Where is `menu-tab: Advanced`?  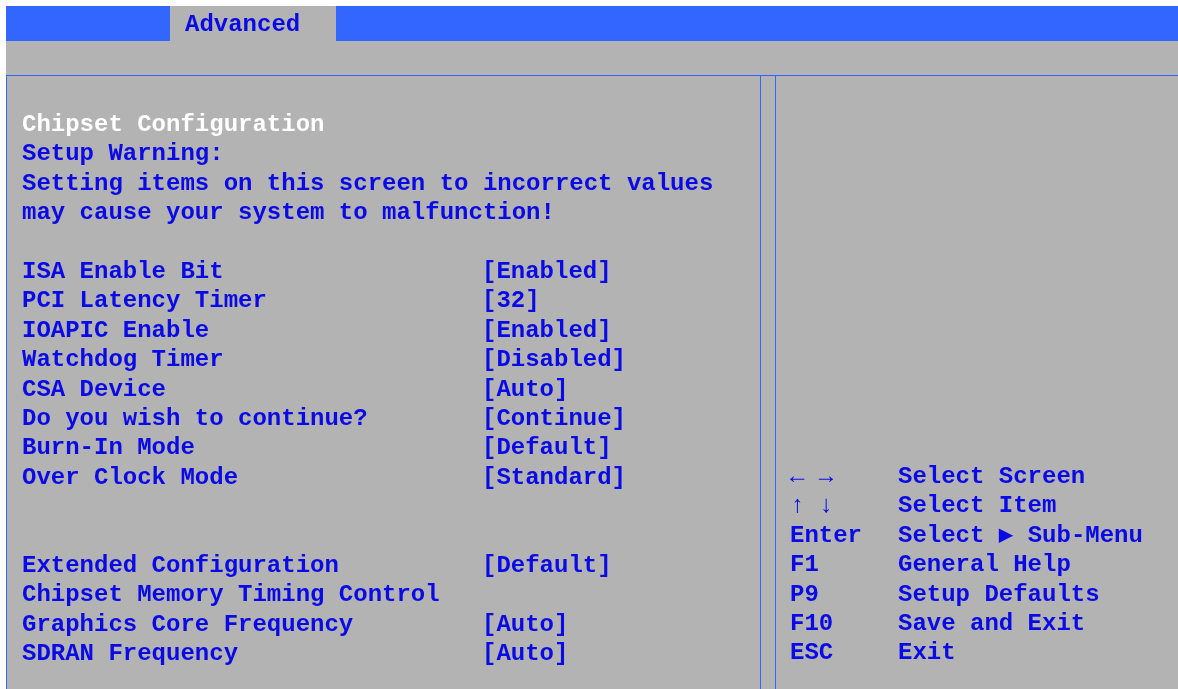
menu-tab: Advanced is located at coordinates (253, 23).